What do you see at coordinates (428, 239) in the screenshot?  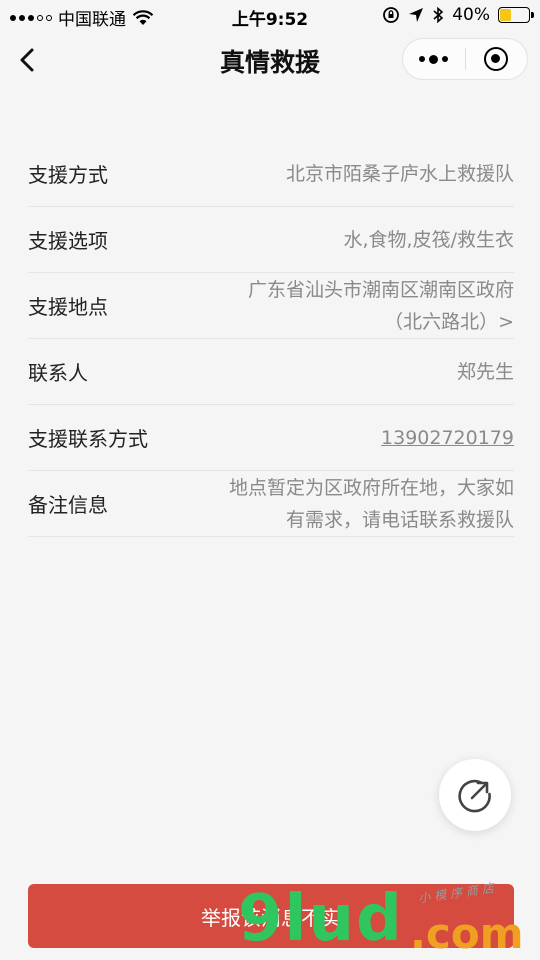 I see `info-value: 水,食物,皮筏/救生衣` at bounding box center [428, 239].